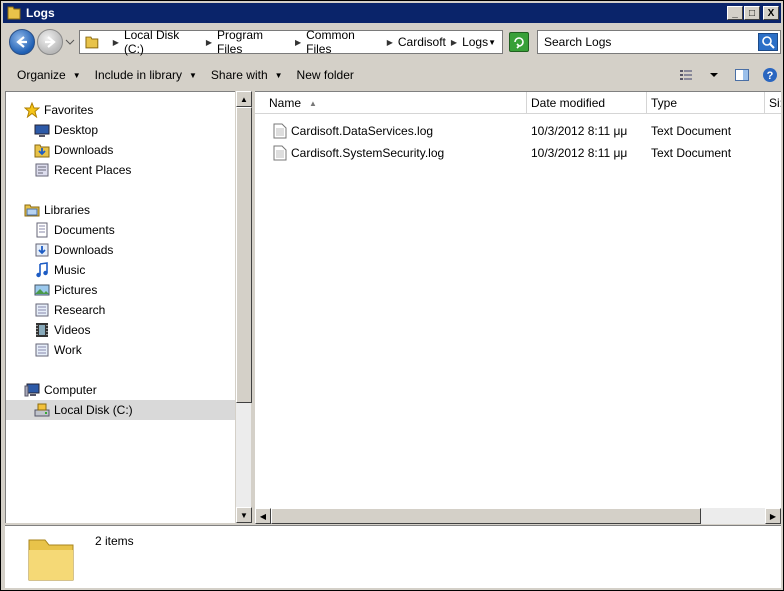 This screenshot has height=591, width=784. Describe the element at coordinates (568, 103) in the screenshot. I see `column-date-label: Date modified` at that location.